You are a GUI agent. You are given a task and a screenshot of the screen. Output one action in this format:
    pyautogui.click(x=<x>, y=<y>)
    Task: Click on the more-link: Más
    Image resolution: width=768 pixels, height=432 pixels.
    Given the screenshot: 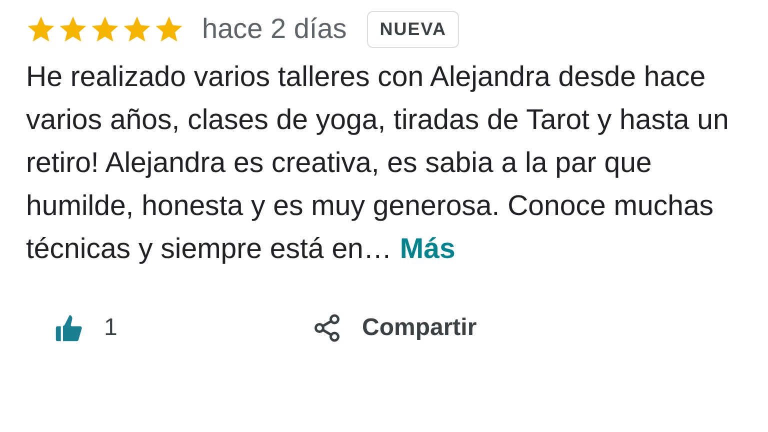 What is the action you would take?
    pyautogui.click(x=428, y=249)
    